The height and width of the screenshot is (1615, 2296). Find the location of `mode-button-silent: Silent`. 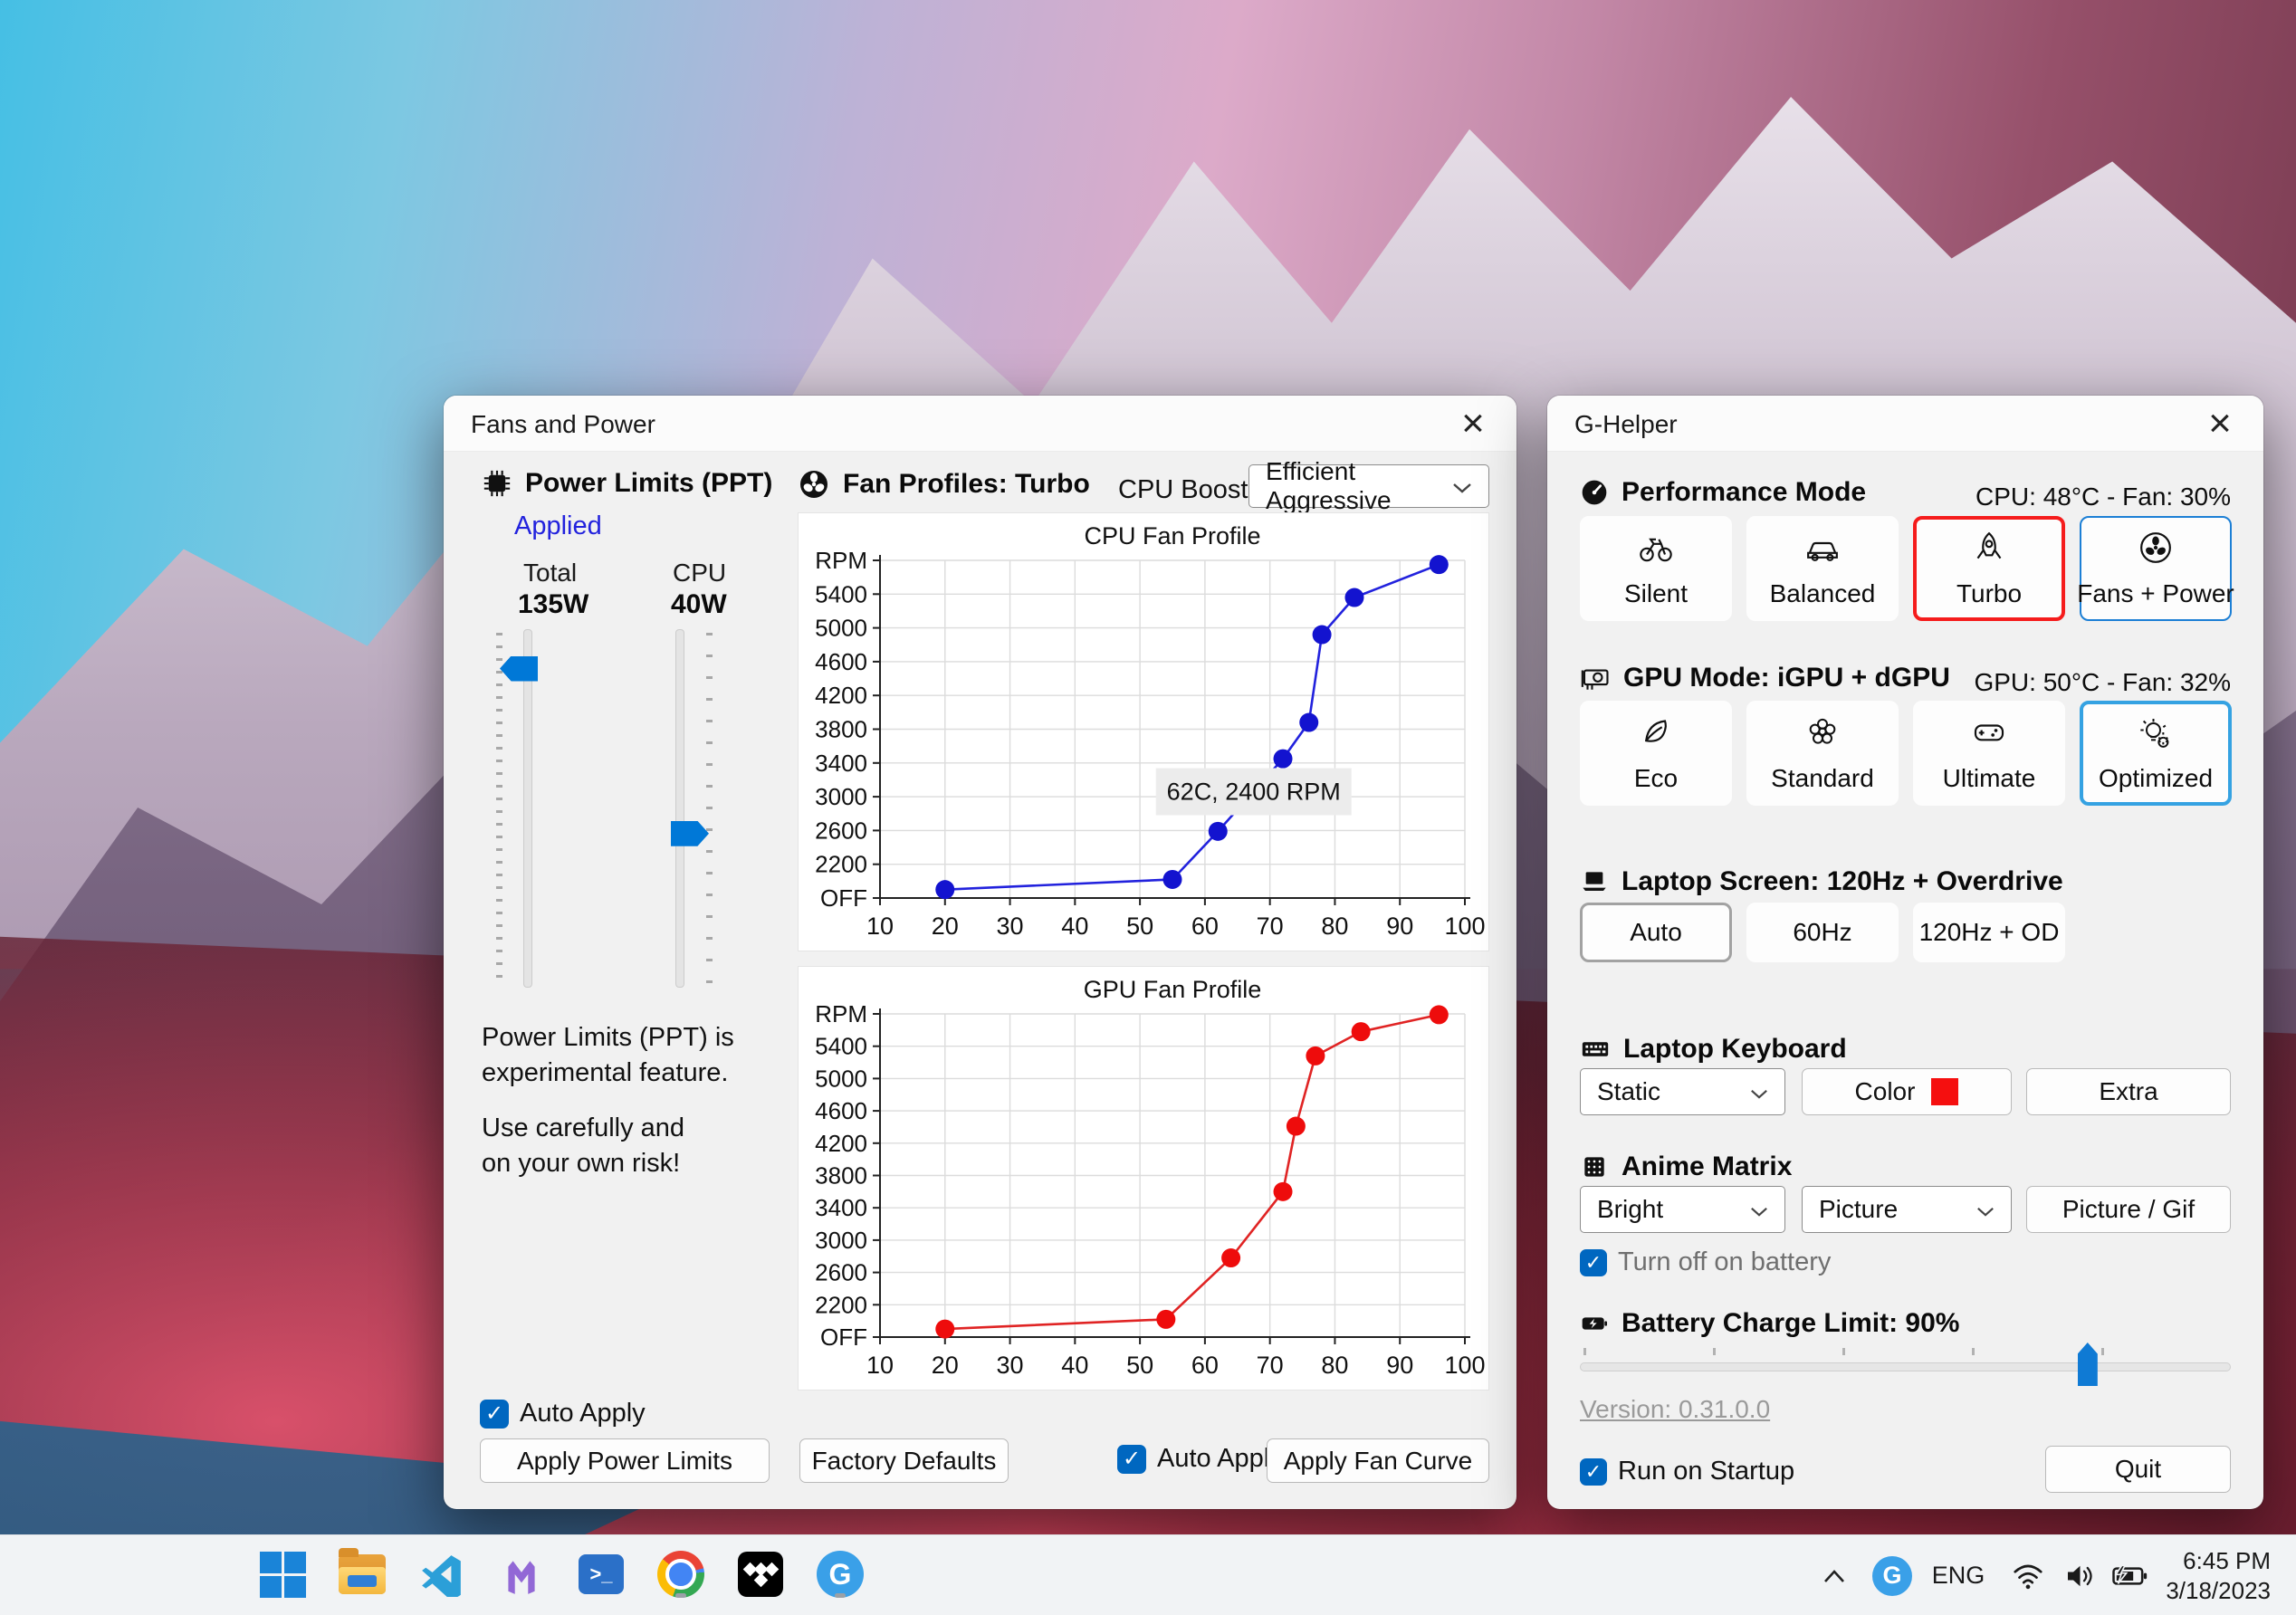

mode-button-silent: Silent is located at coordinates (1656, 568).